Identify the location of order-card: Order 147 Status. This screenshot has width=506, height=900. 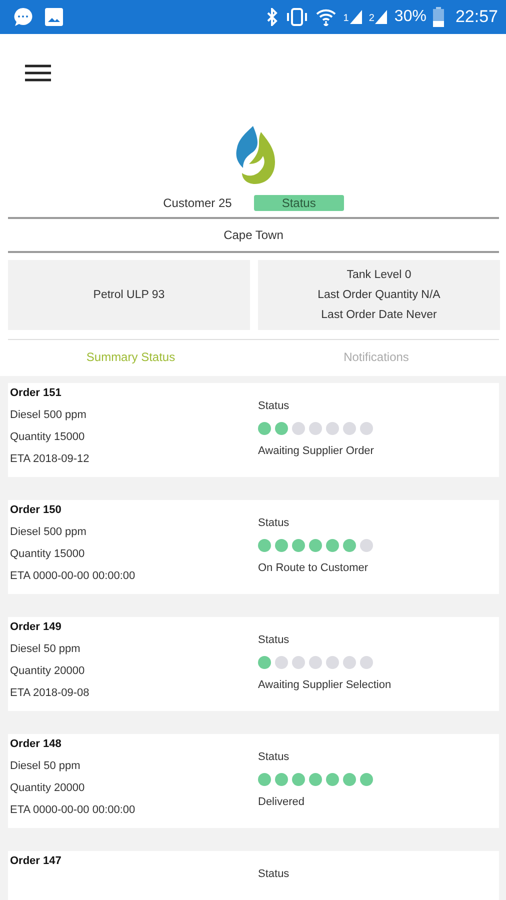
(253, 875).